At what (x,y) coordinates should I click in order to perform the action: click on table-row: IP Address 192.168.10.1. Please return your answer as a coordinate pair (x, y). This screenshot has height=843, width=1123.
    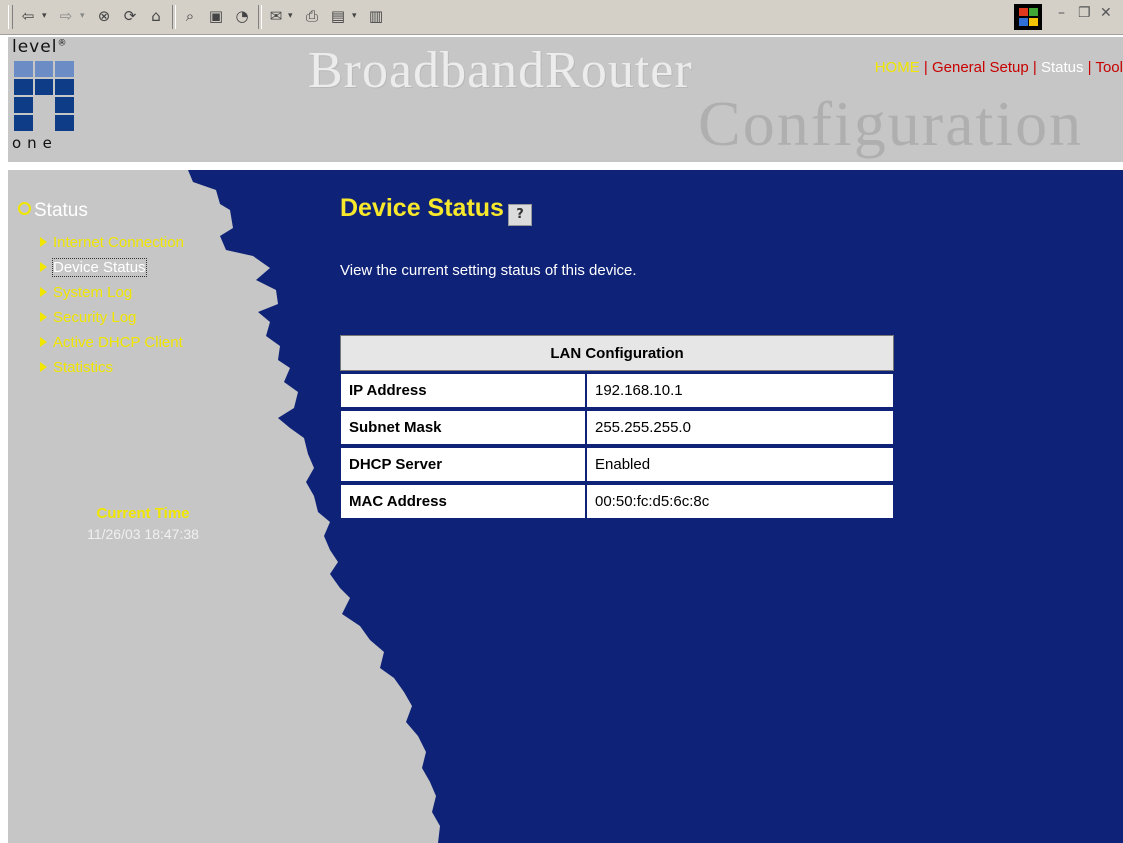
    Looking at the image, I should click on (617, 389).